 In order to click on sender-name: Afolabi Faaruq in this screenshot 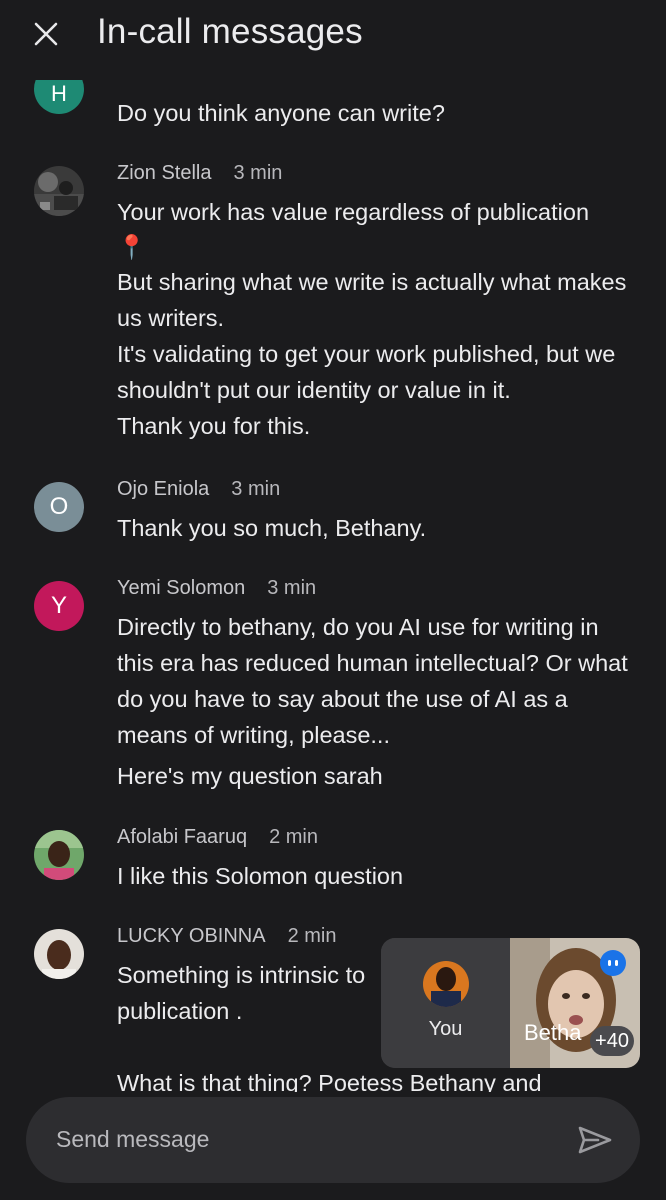, I will do `click(182, 837)`.